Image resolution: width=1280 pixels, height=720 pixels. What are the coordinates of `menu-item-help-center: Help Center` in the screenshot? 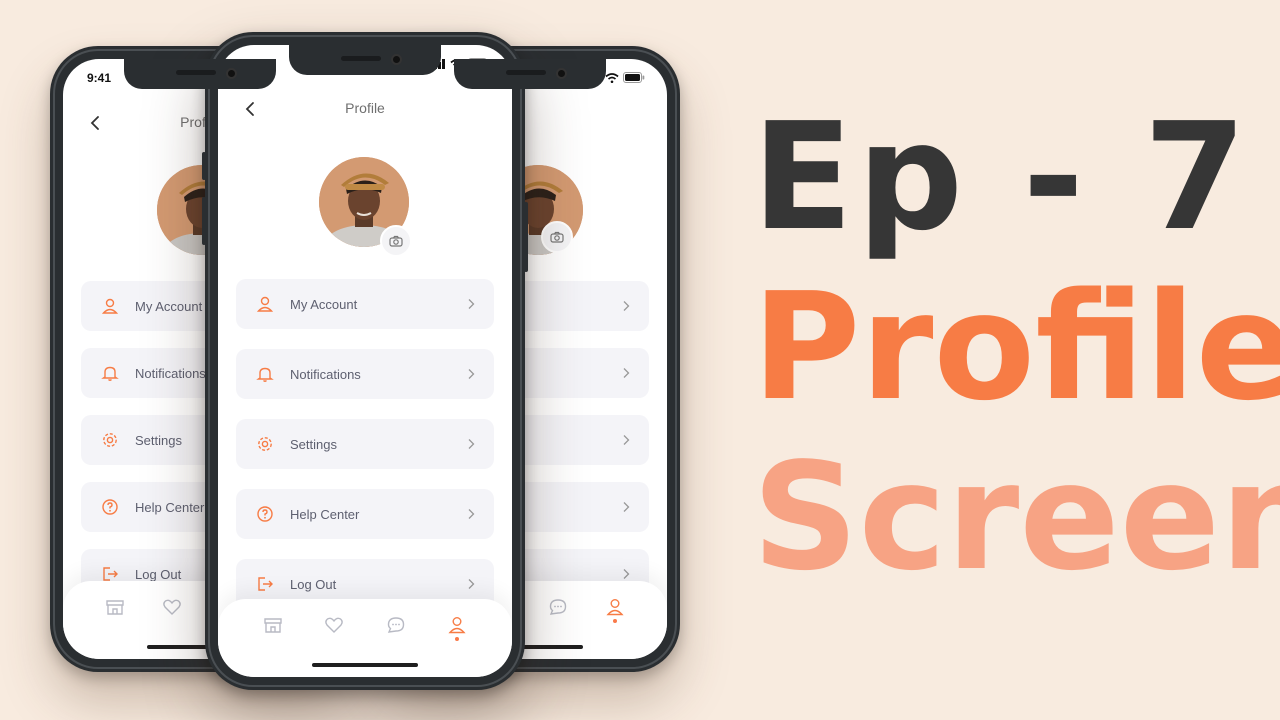 It's located at (365, 514).